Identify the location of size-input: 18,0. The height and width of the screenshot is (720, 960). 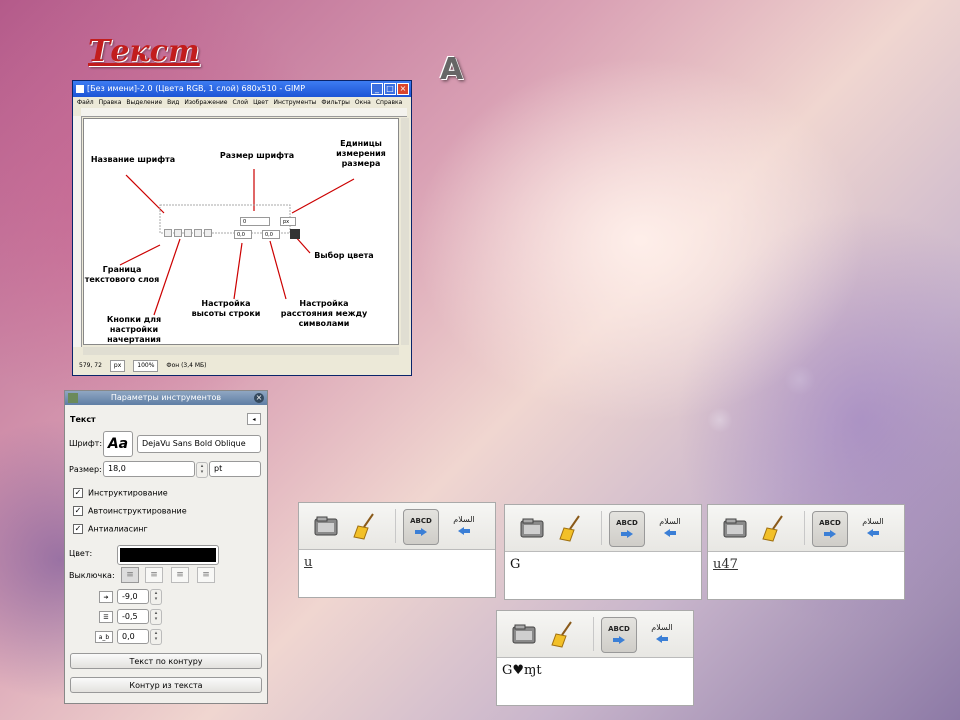
(149, 469).